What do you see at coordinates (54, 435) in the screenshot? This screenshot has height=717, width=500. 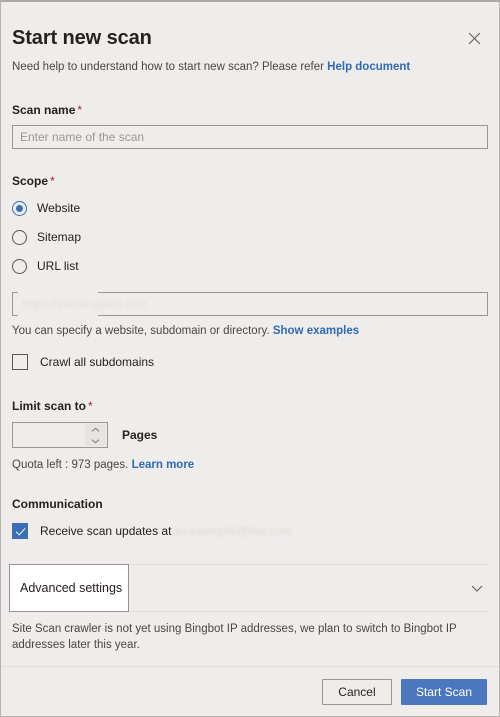 I see `limit-scan-input` at bounding box center [54, 435].